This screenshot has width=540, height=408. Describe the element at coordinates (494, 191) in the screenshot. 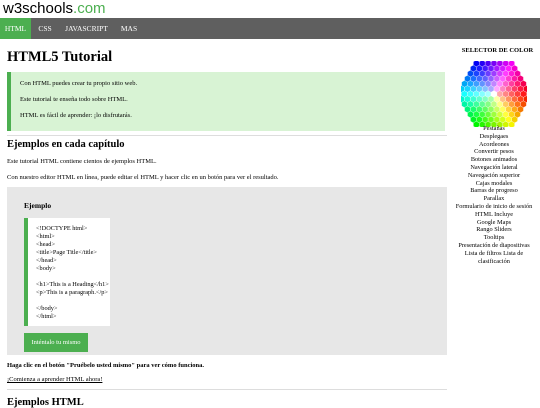

I see `sidebar-link: Barras de progreso` at that location.